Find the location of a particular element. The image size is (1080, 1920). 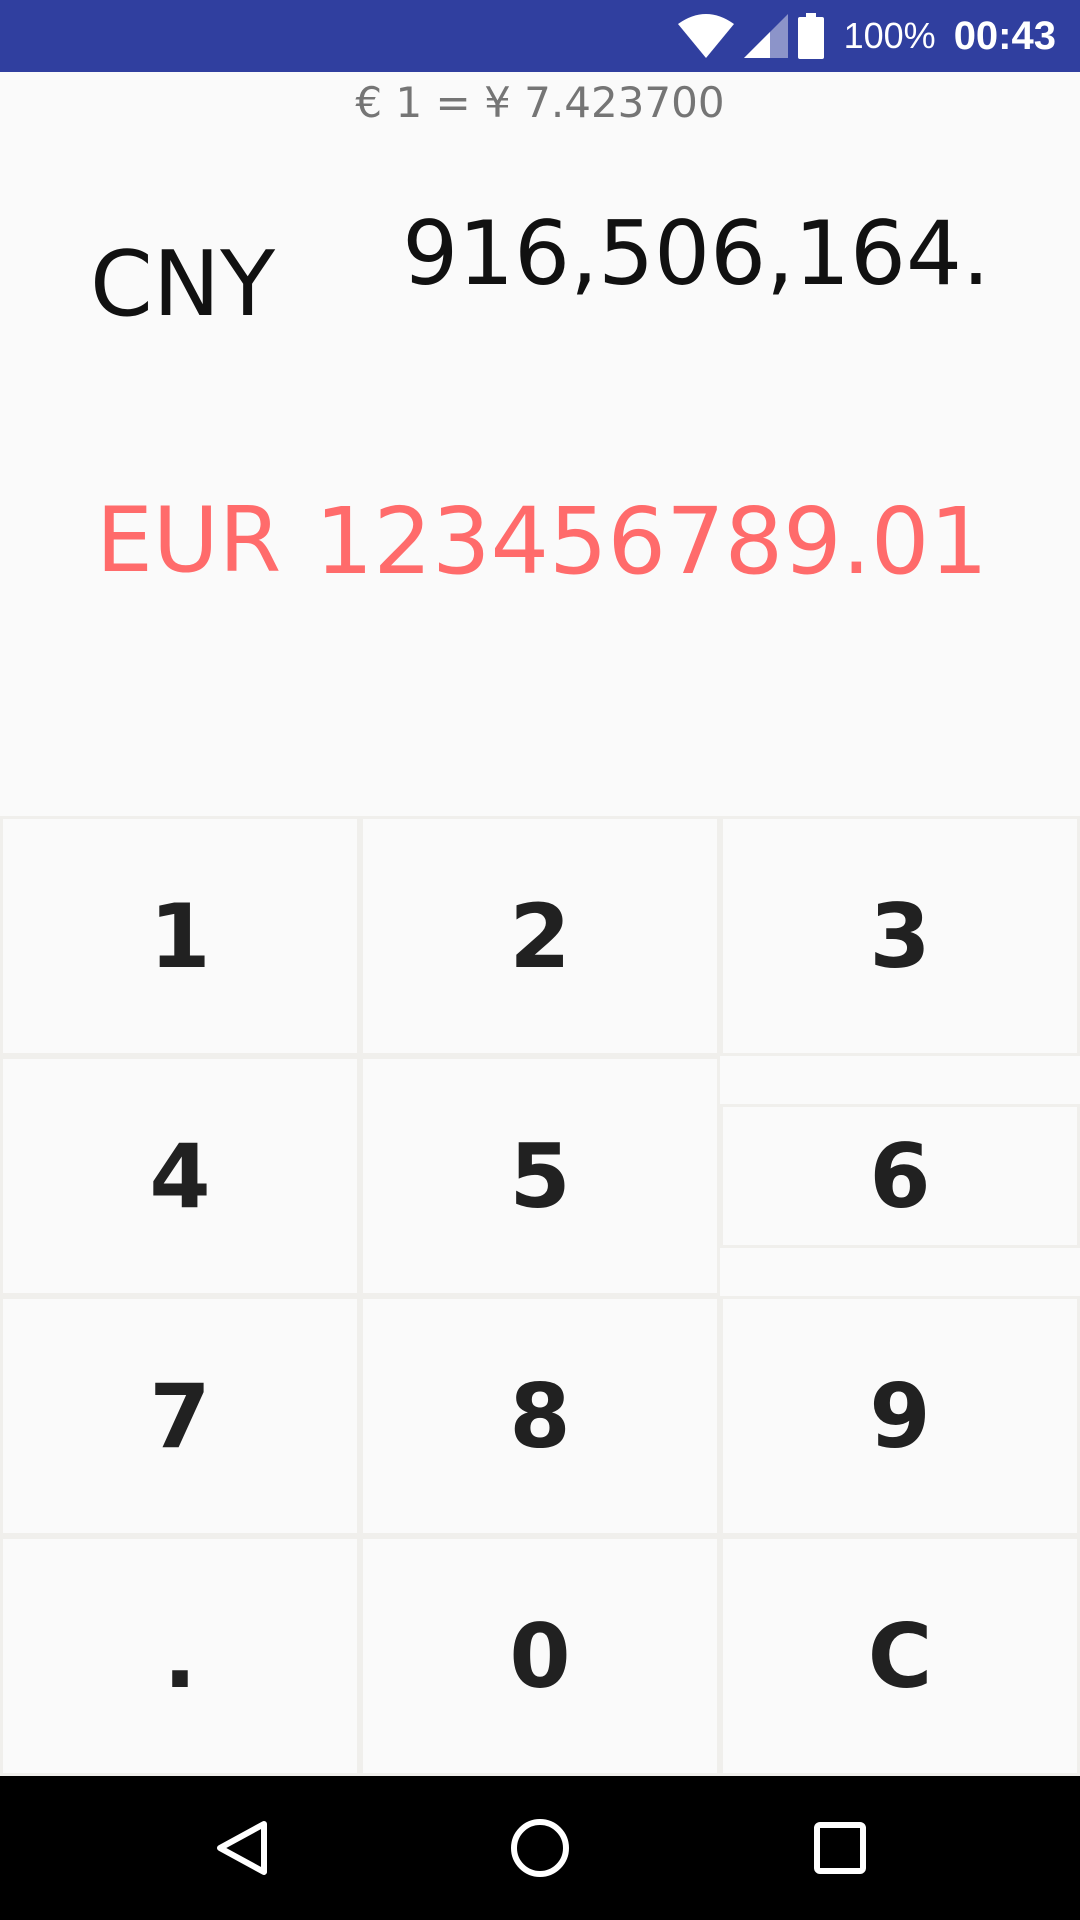

key-0: 0 is located at coordinates (540, 1656).